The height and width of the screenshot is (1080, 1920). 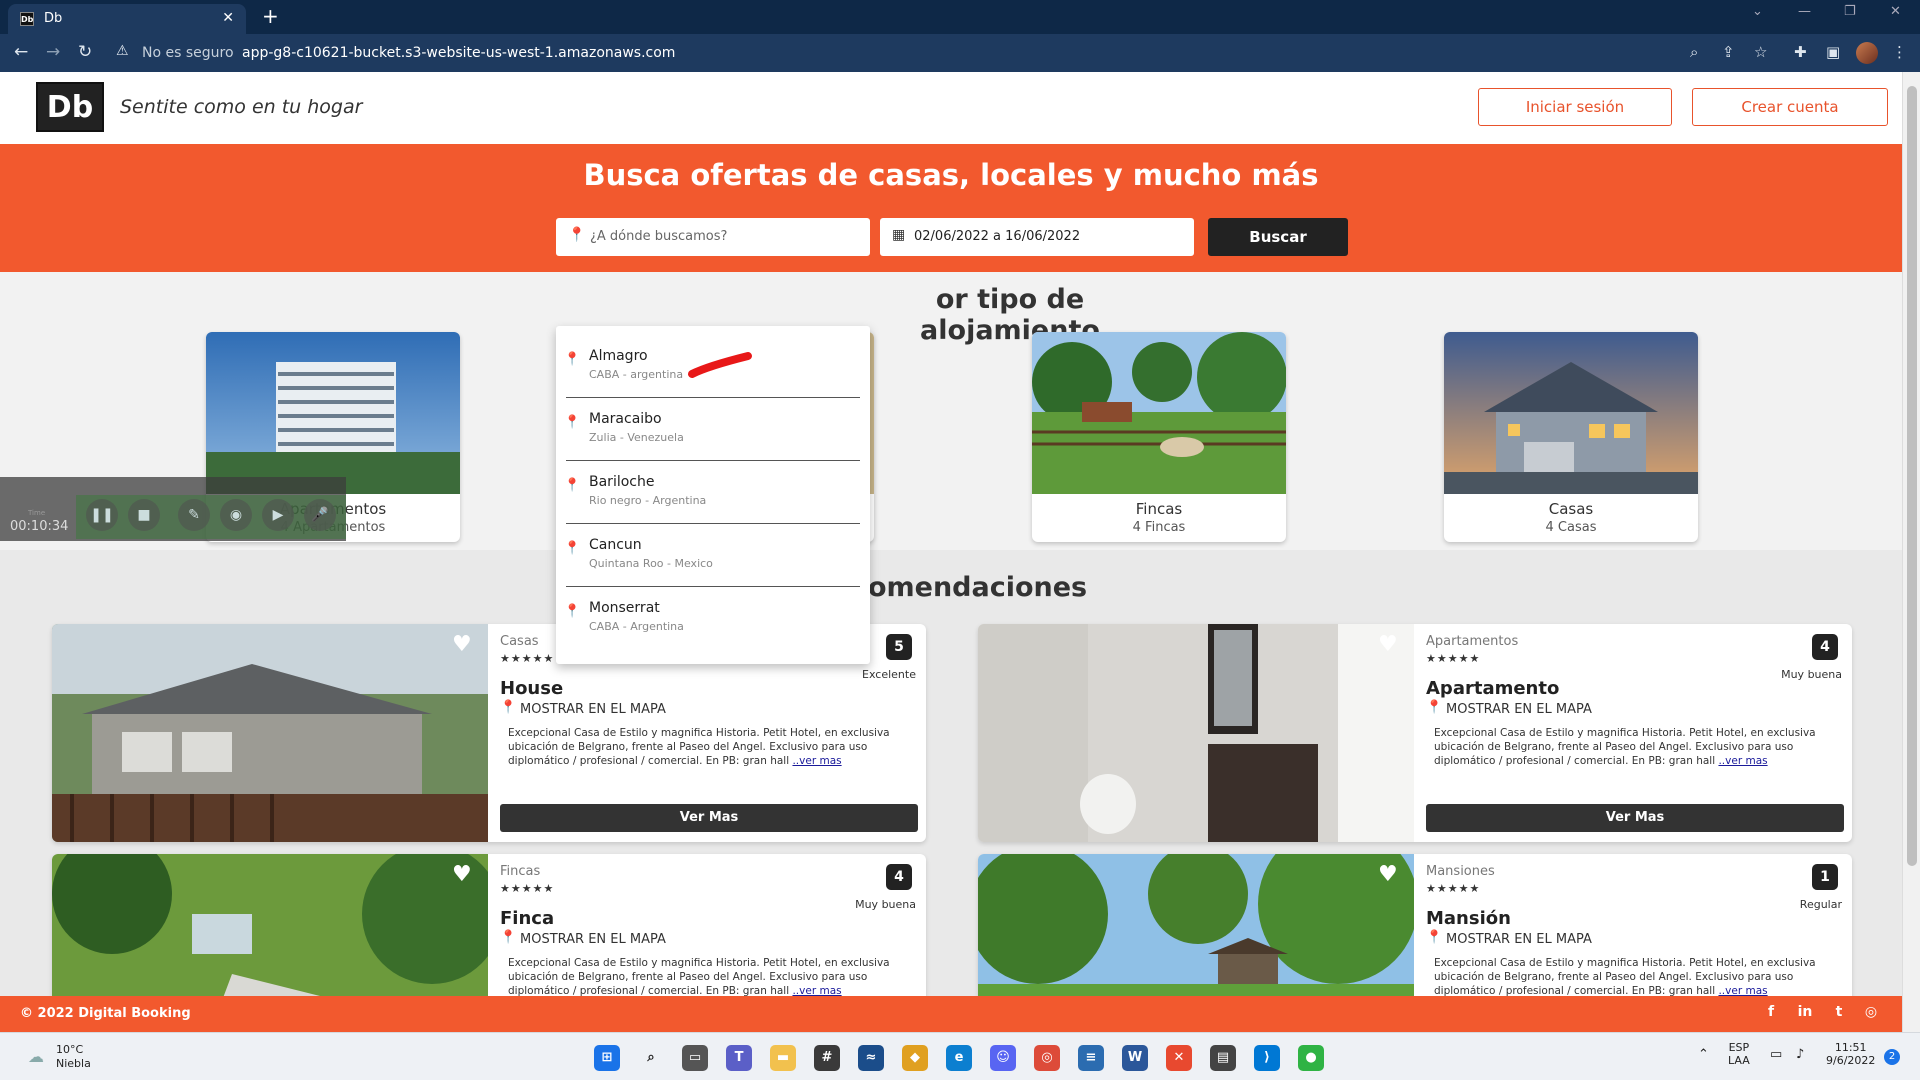 I want to click on window-close-icon: ✕, so click(x=1895, y=11).